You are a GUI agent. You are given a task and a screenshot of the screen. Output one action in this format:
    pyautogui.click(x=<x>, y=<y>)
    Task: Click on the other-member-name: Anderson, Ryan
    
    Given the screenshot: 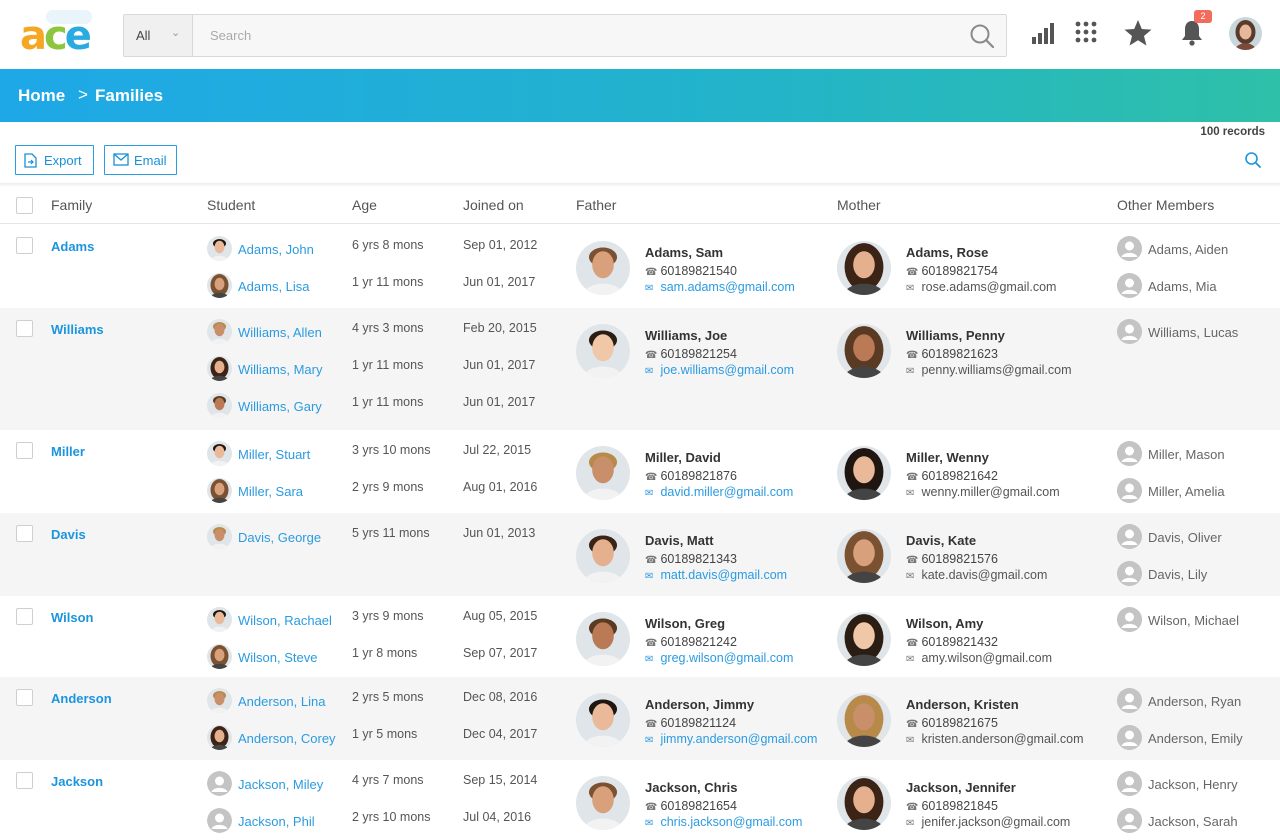 What is the action you would take?
    pyautogui.click(x=1194, y=701)
    